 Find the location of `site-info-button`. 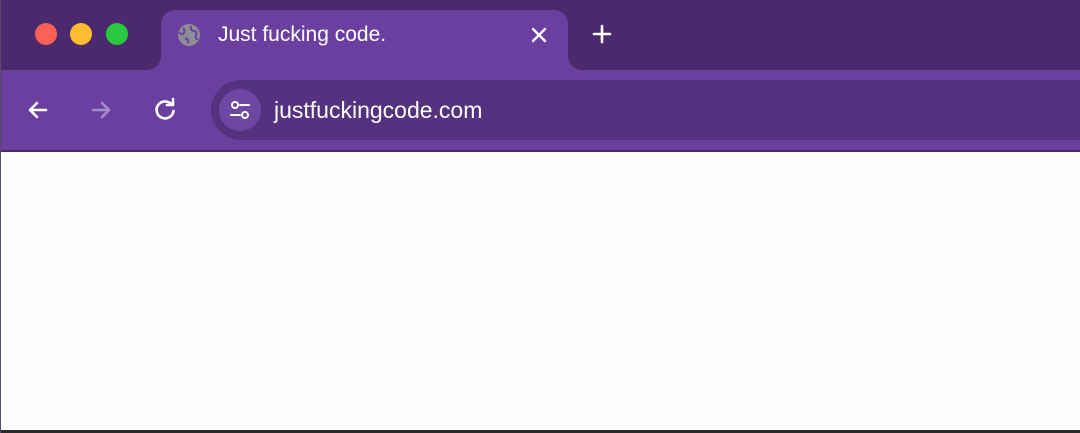

site-info-button is located at coordinates (240, 110).